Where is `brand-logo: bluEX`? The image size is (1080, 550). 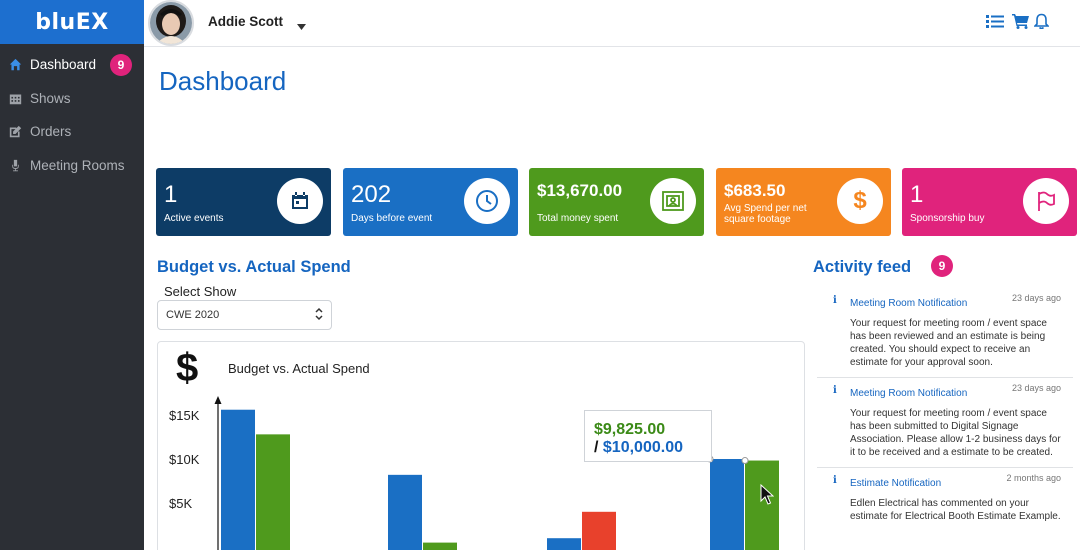
brand-logo: bluEX is located at coordinates (72, 22).